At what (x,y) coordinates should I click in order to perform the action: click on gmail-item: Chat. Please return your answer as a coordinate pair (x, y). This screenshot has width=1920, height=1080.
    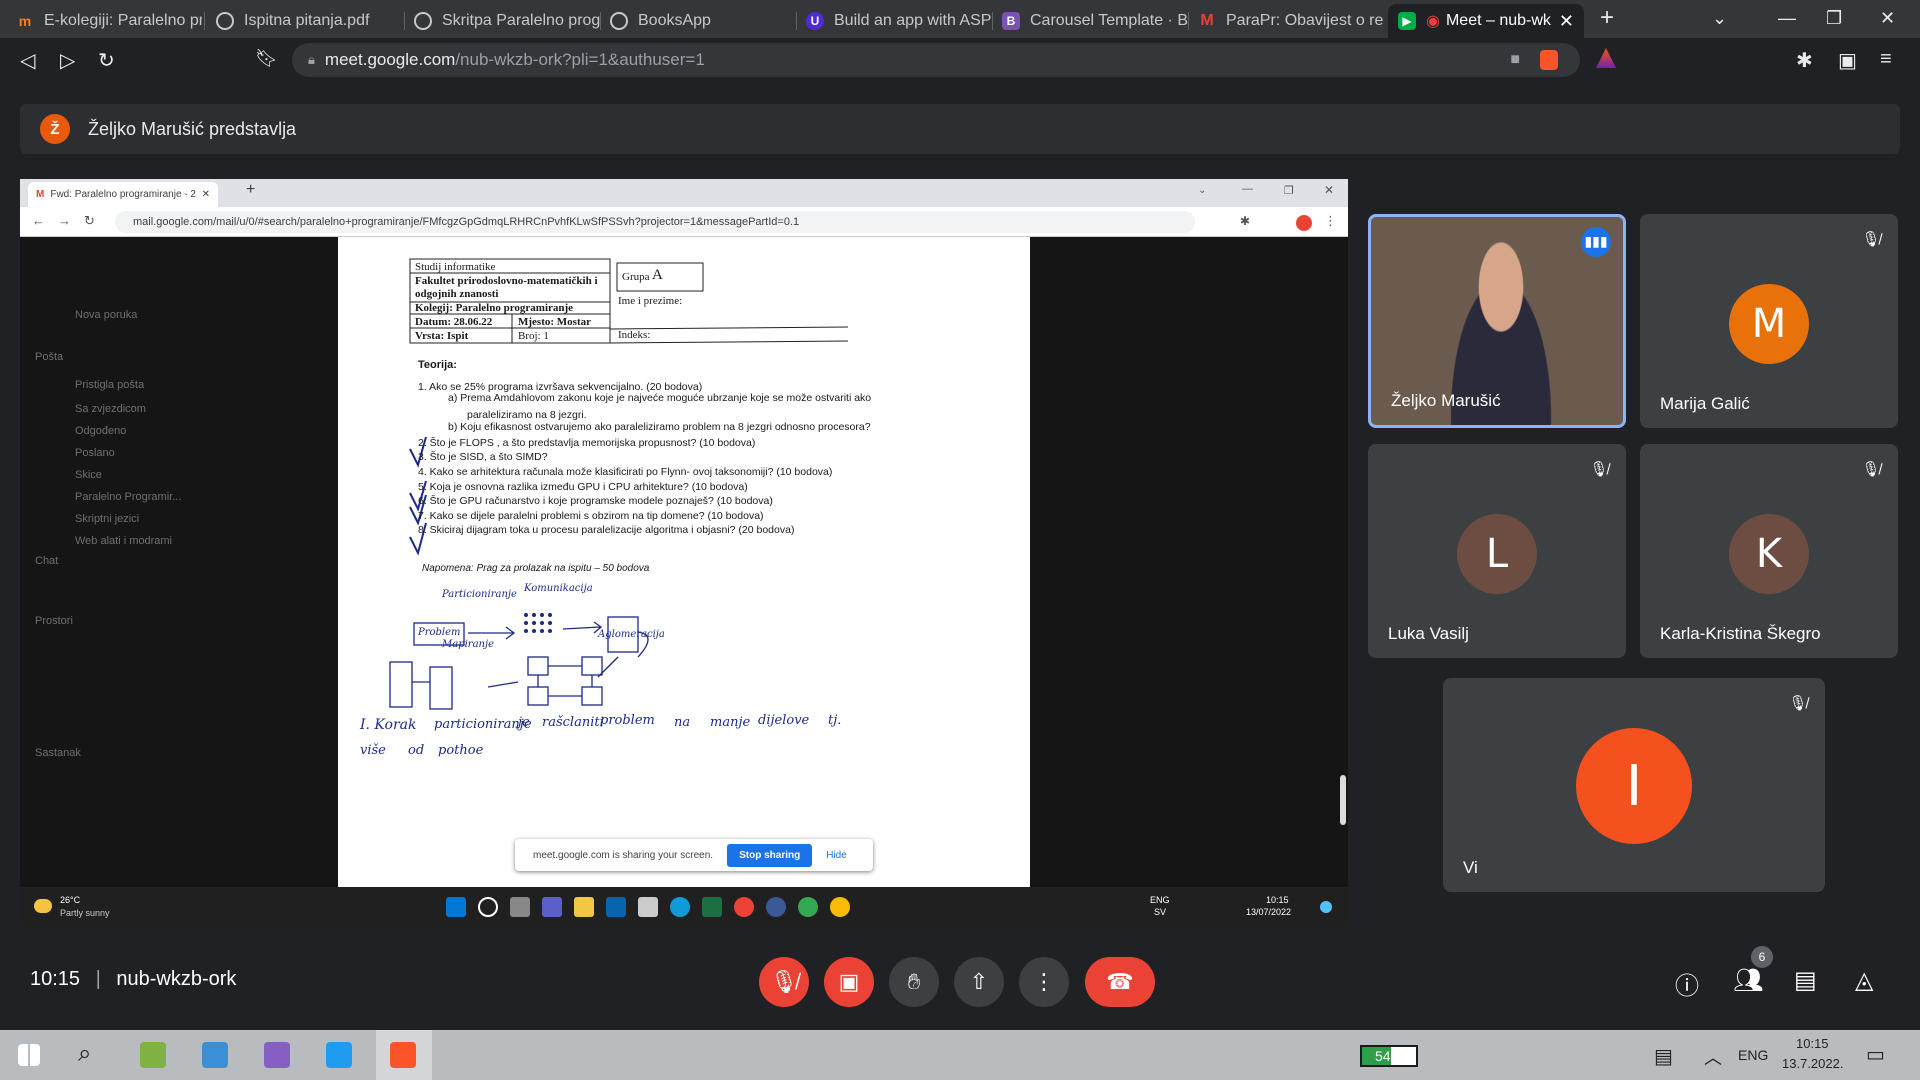
    Looking at the image, I should click on (47, 561).